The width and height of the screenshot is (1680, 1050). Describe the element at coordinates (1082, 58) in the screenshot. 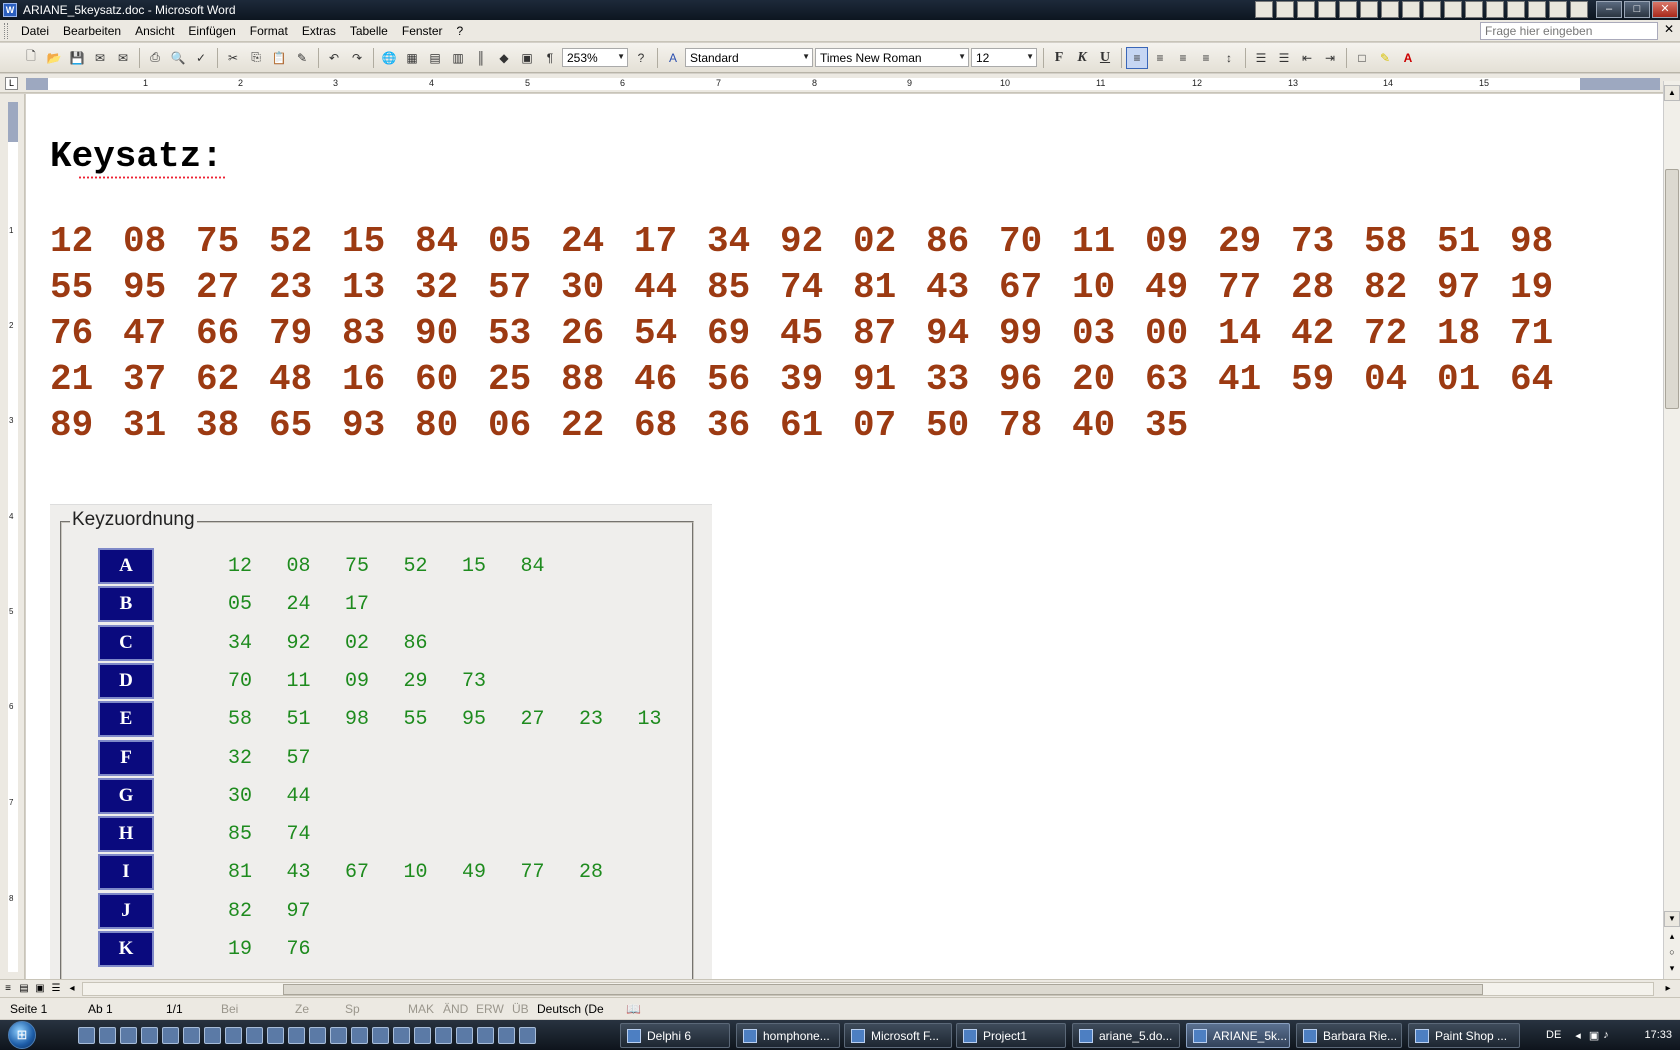

I see `italic-button: K` at that location.